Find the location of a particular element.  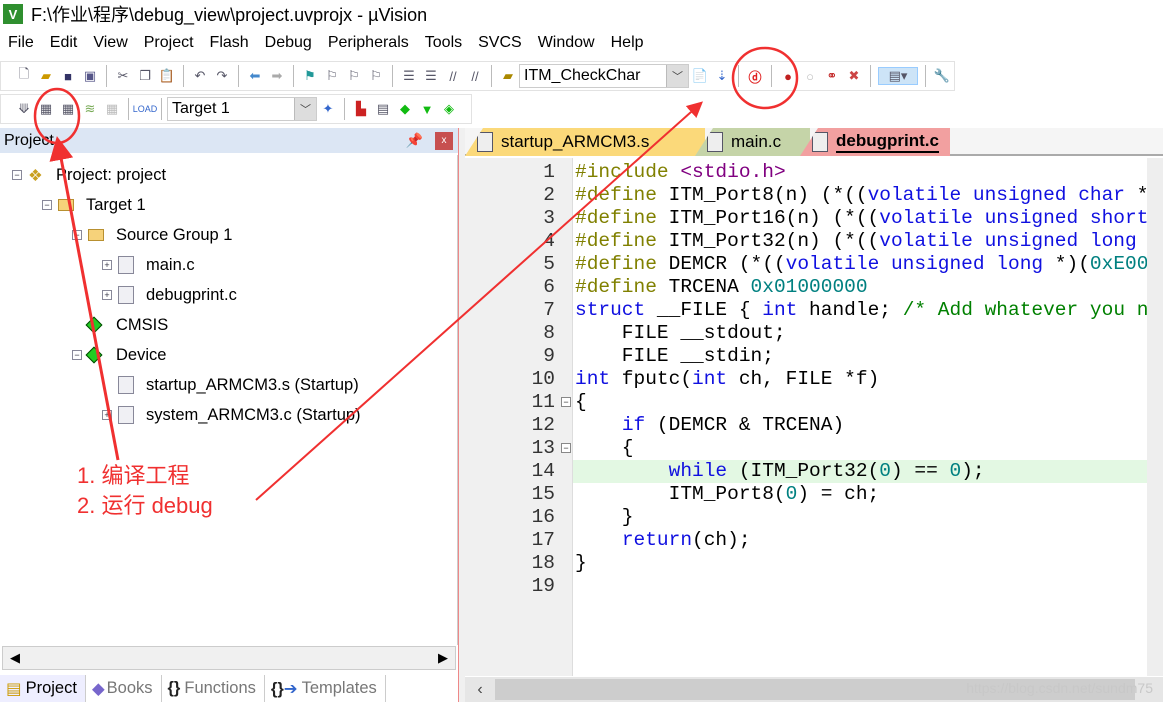

save-icon: ■ is located at coordinates (68, 76).